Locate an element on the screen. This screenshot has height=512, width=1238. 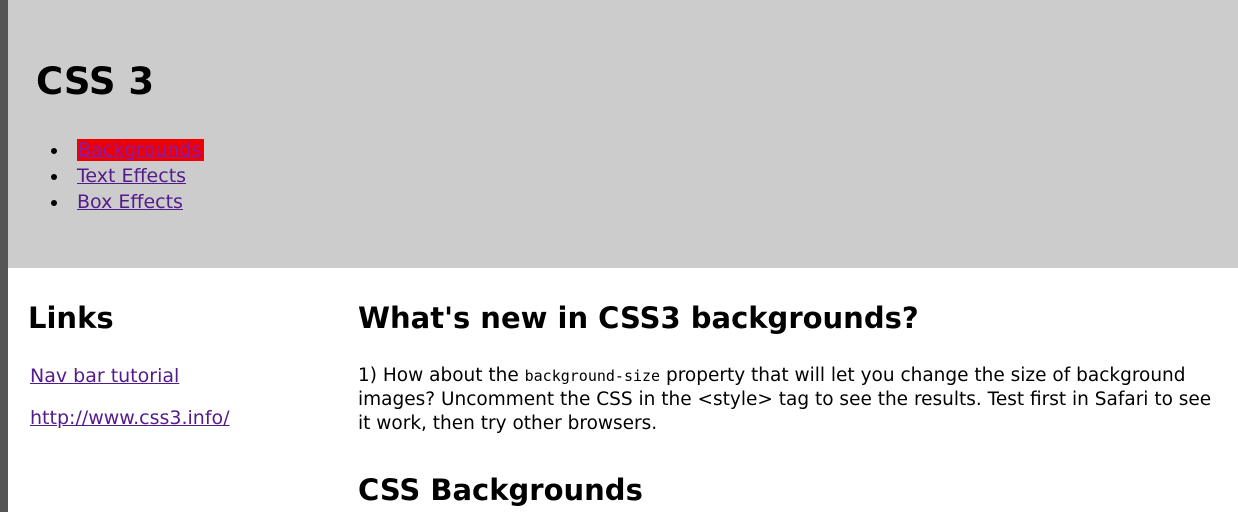
sidebar-link-css3-info: http://www.css3.info/ is located at coordinates (130, 418).